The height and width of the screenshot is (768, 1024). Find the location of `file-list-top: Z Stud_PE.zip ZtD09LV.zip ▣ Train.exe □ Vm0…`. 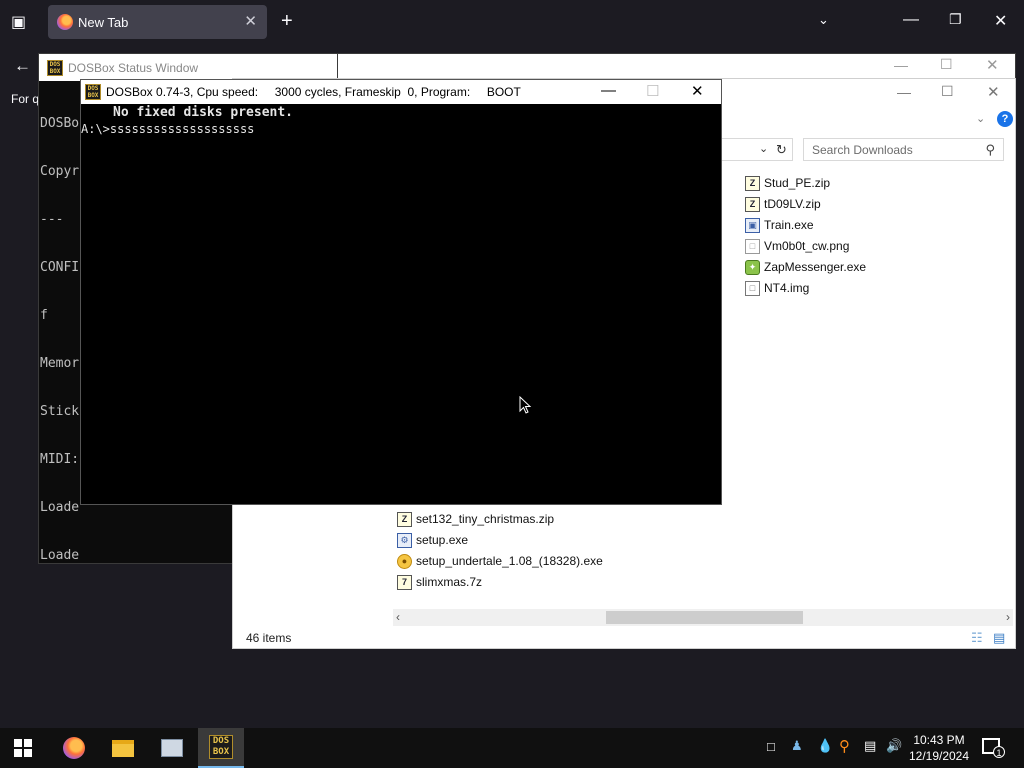

file-list-top: Z Stud_PE.zip ZtD09LV.zip ▣ Train.exe □ Vm0… is located at coordinates (805, 236).